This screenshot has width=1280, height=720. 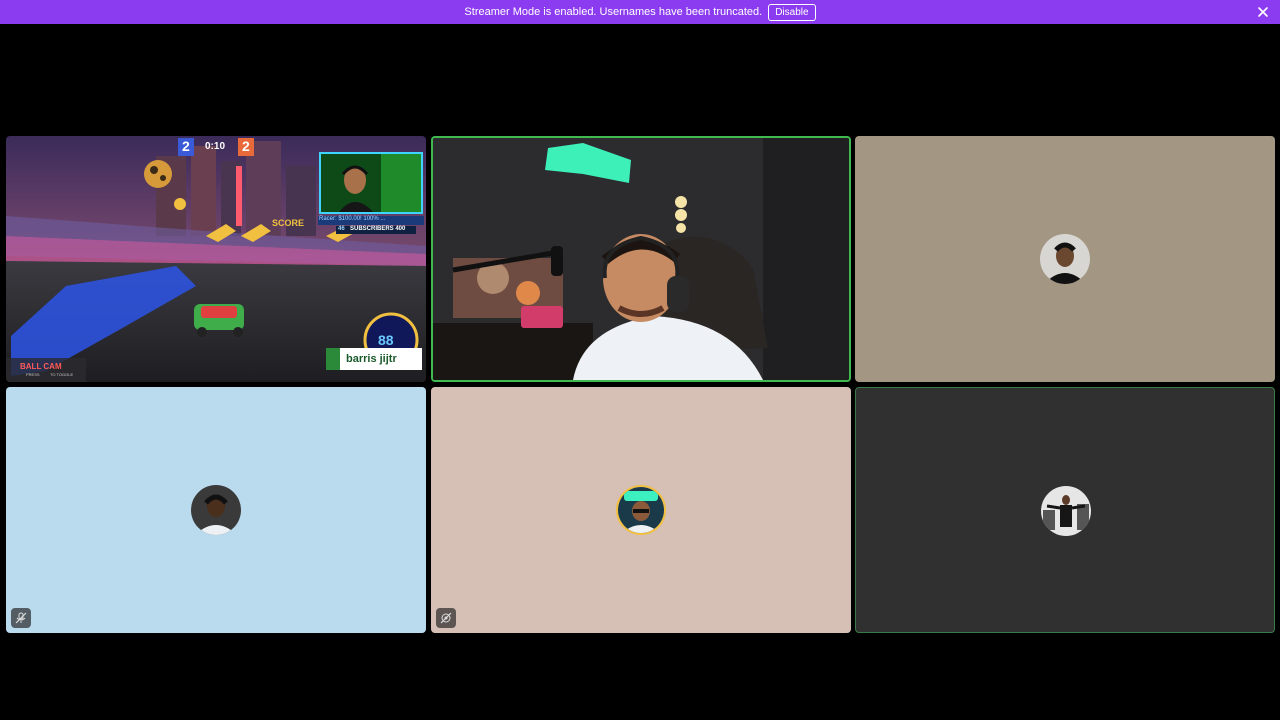 What do you see at coordinates (386, 340) in the screenshot?
I see `speed-readout: 88` at bounding box center [386, 340].